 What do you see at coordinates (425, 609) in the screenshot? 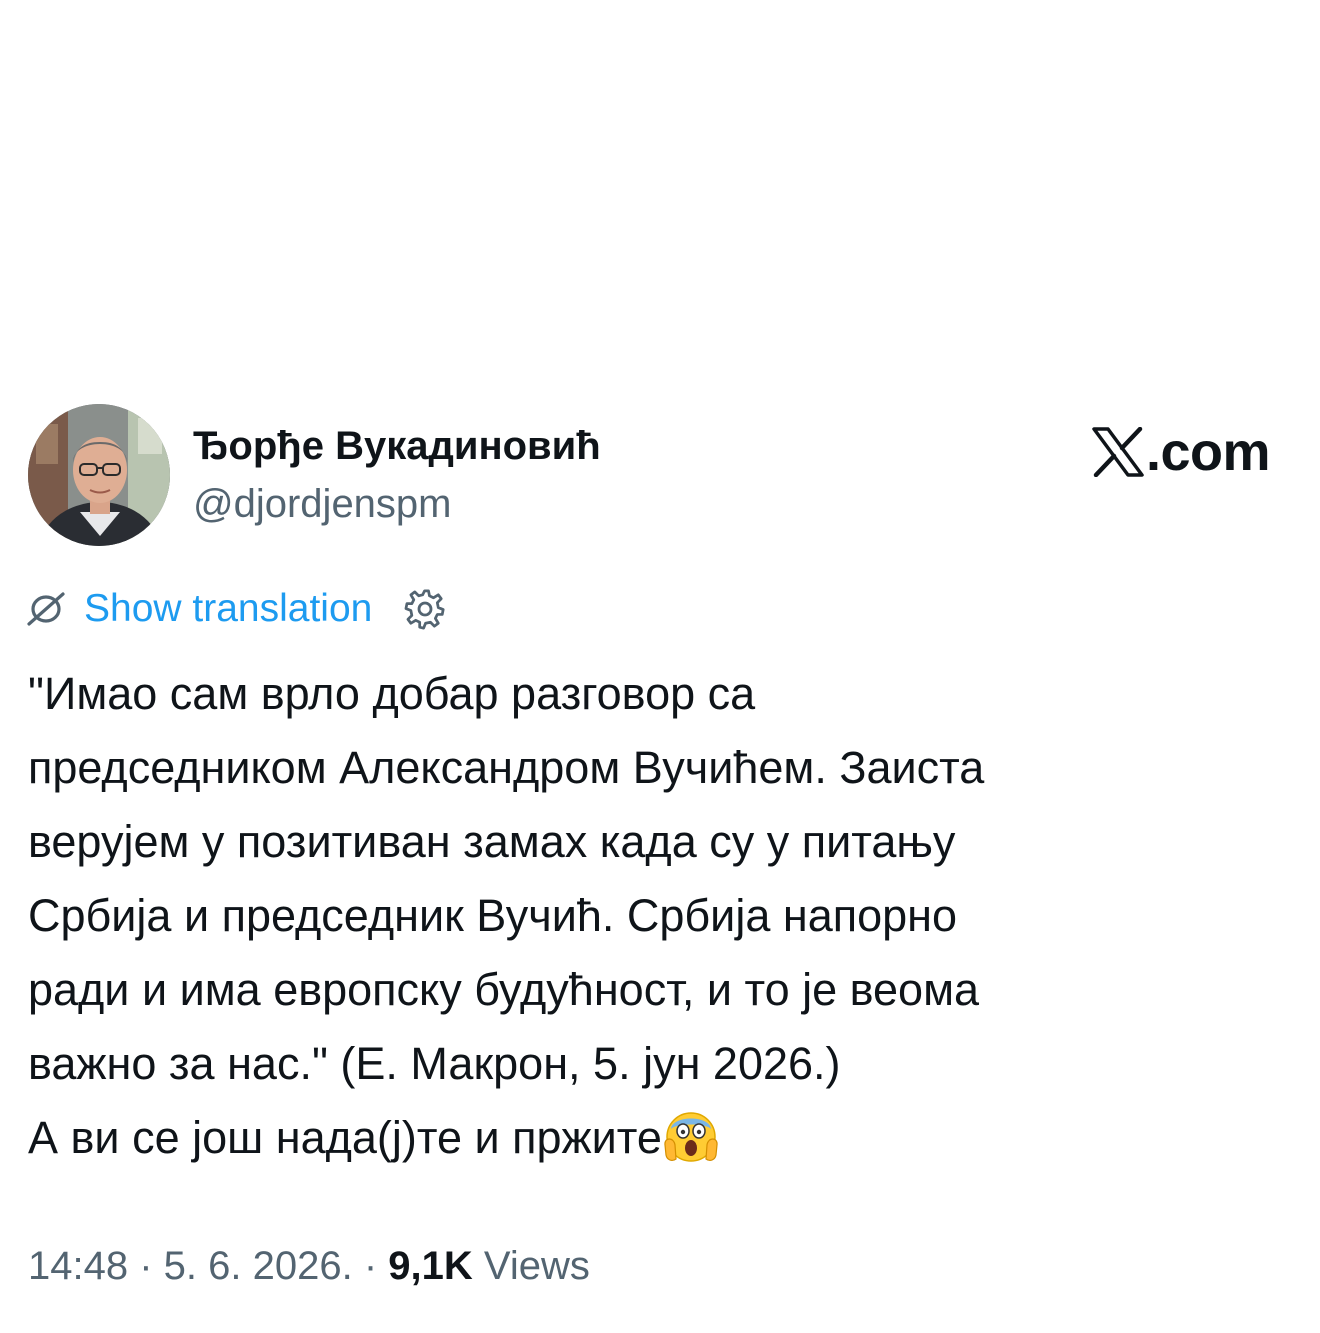
I see `gear-icon` at bounding box center [425, 609].